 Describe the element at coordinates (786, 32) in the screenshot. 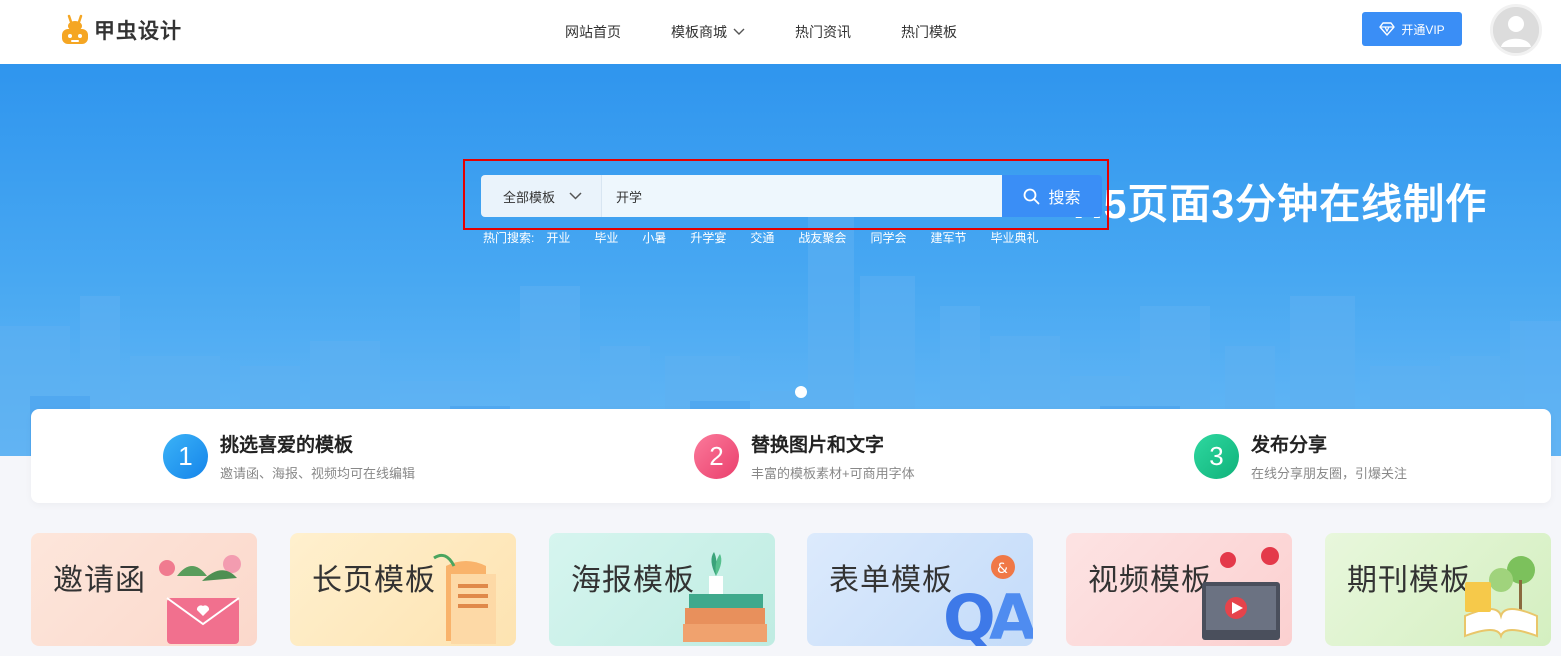

I see `main-nav: 网站首页 模板商城 热门资讯 热门模板` at that location.